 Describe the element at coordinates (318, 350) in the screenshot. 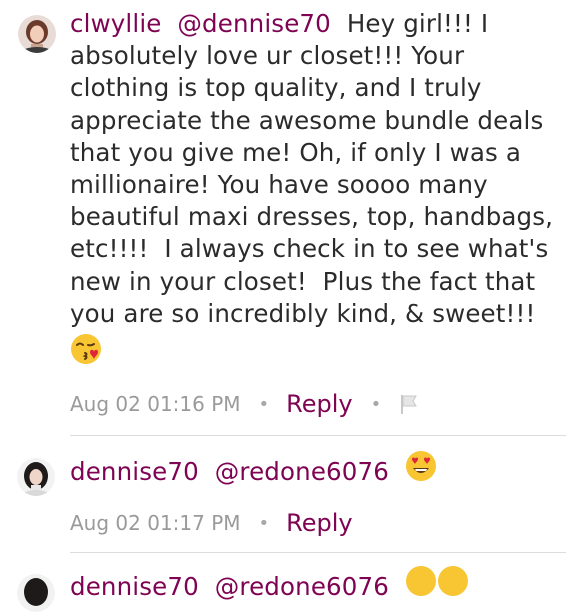

I see `face-throwing-kiss-emoji` at that location.